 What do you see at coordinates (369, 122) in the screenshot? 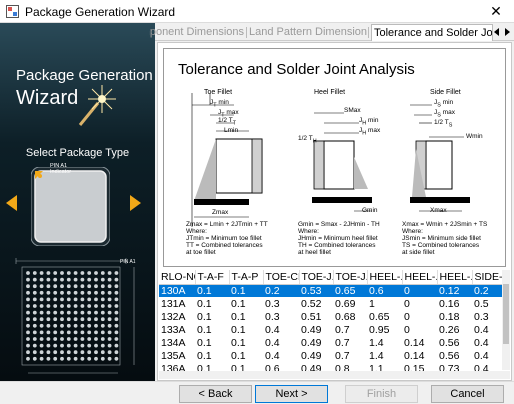
I see `heel-jh-min-label: JH min` at bounding box center [369, 122].